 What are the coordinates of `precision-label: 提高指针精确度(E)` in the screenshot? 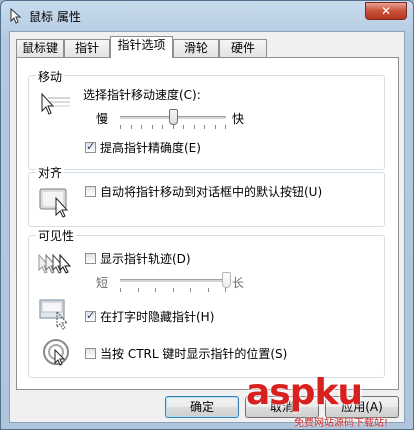 It's located at (150, 148).